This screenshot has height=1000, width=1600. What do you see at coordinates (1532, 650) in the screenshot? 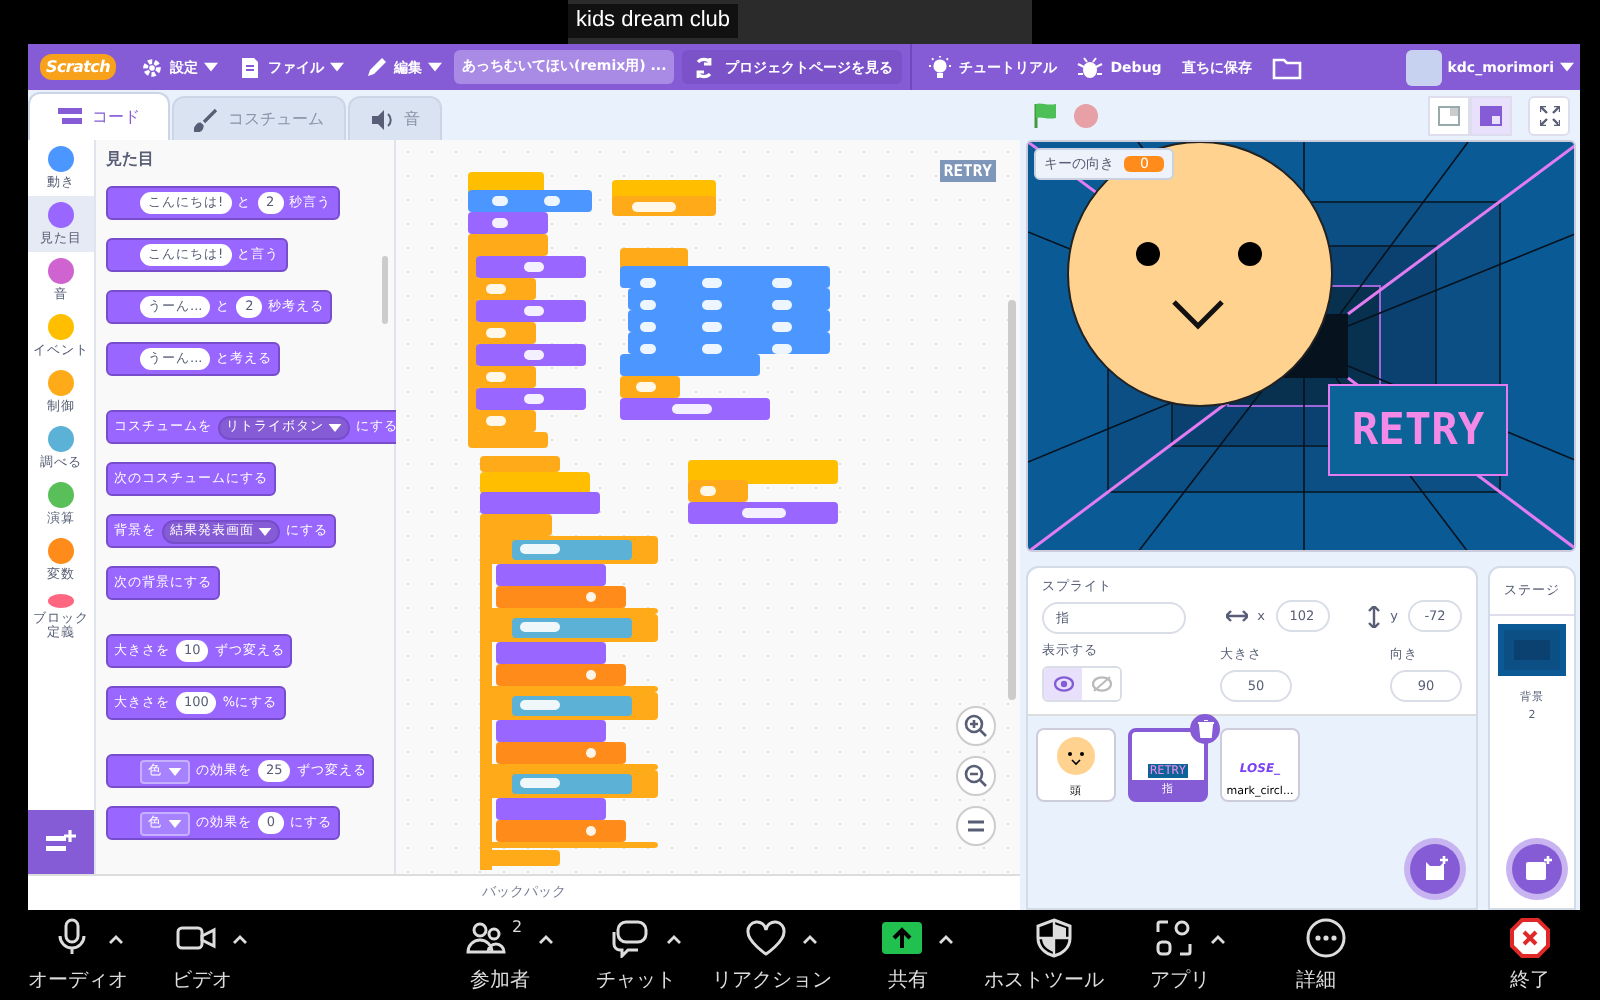
I see `backdrop-thumbnail` at bounding box center [1532, 650].